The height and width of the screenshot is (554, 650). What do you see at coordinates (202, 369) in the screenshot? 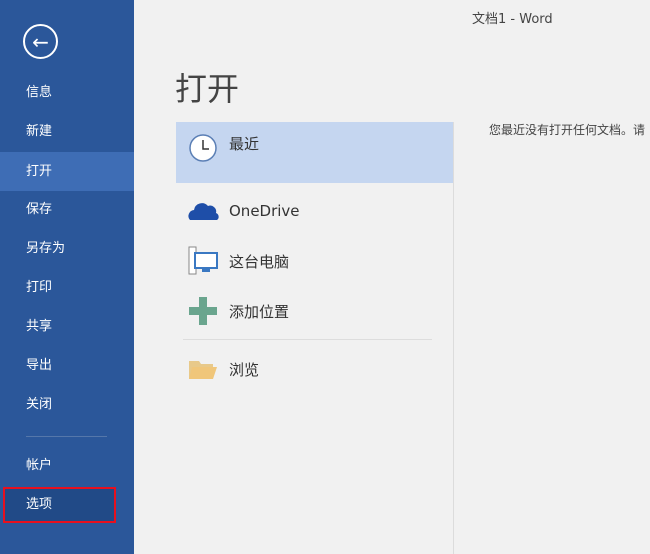
I see `folder-icon` at bounding box center [202, 369].